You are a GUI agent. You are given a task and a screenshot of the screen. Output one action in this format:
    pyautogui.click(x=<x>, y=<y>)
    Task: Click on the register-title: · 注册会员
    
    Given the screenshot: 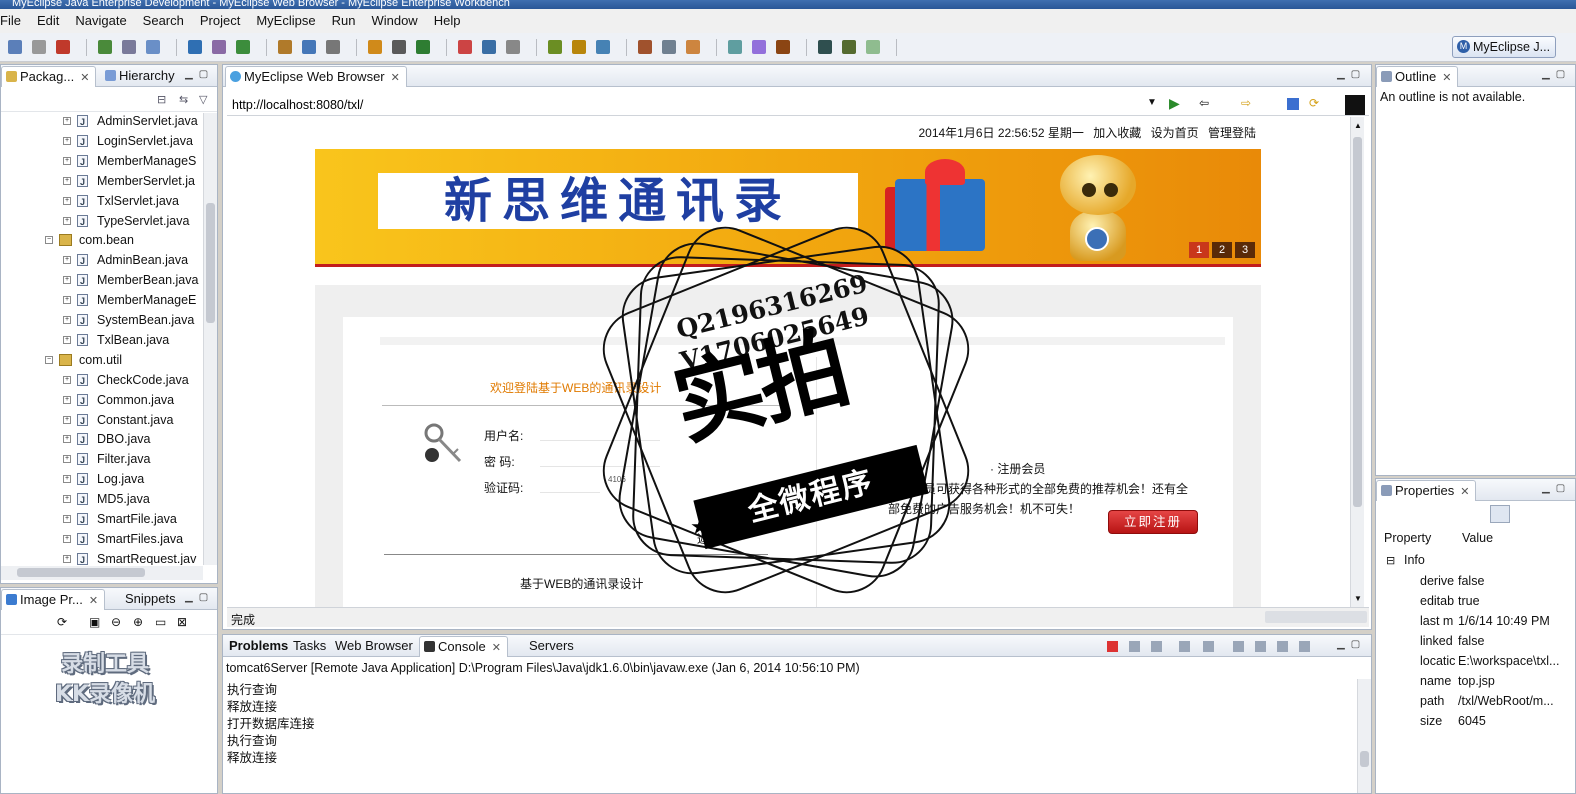 What is the action you would take?
    pyautogui.click(x=1017, y=468)
    